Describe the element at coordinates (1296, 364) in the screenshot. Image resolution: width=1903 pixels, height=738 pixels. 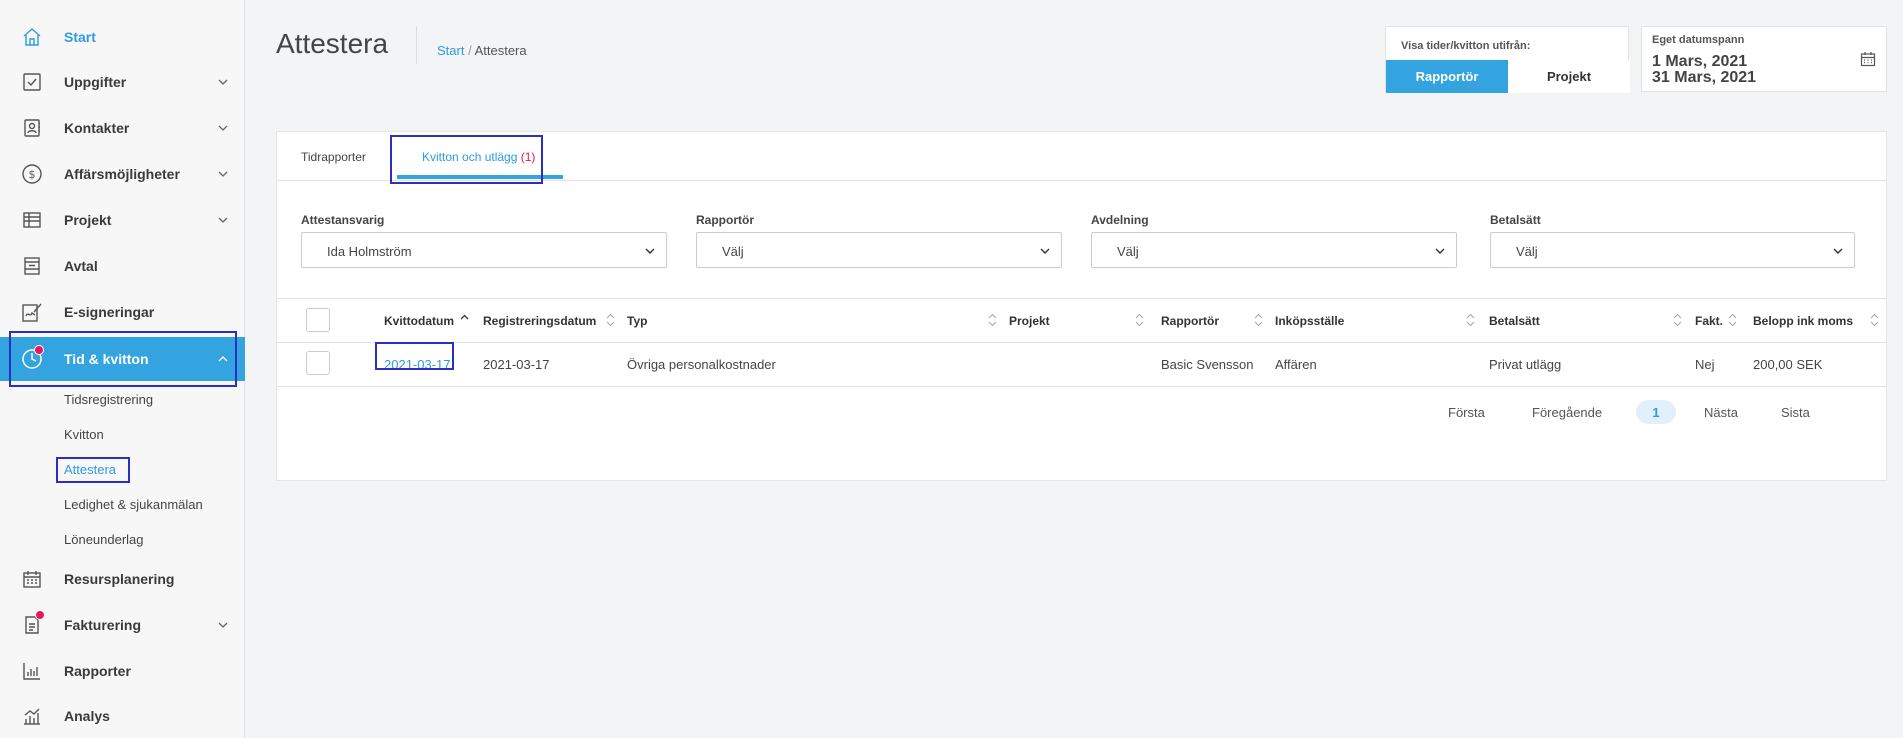
I see `cell-inkopsstalle: Affären` at that location.